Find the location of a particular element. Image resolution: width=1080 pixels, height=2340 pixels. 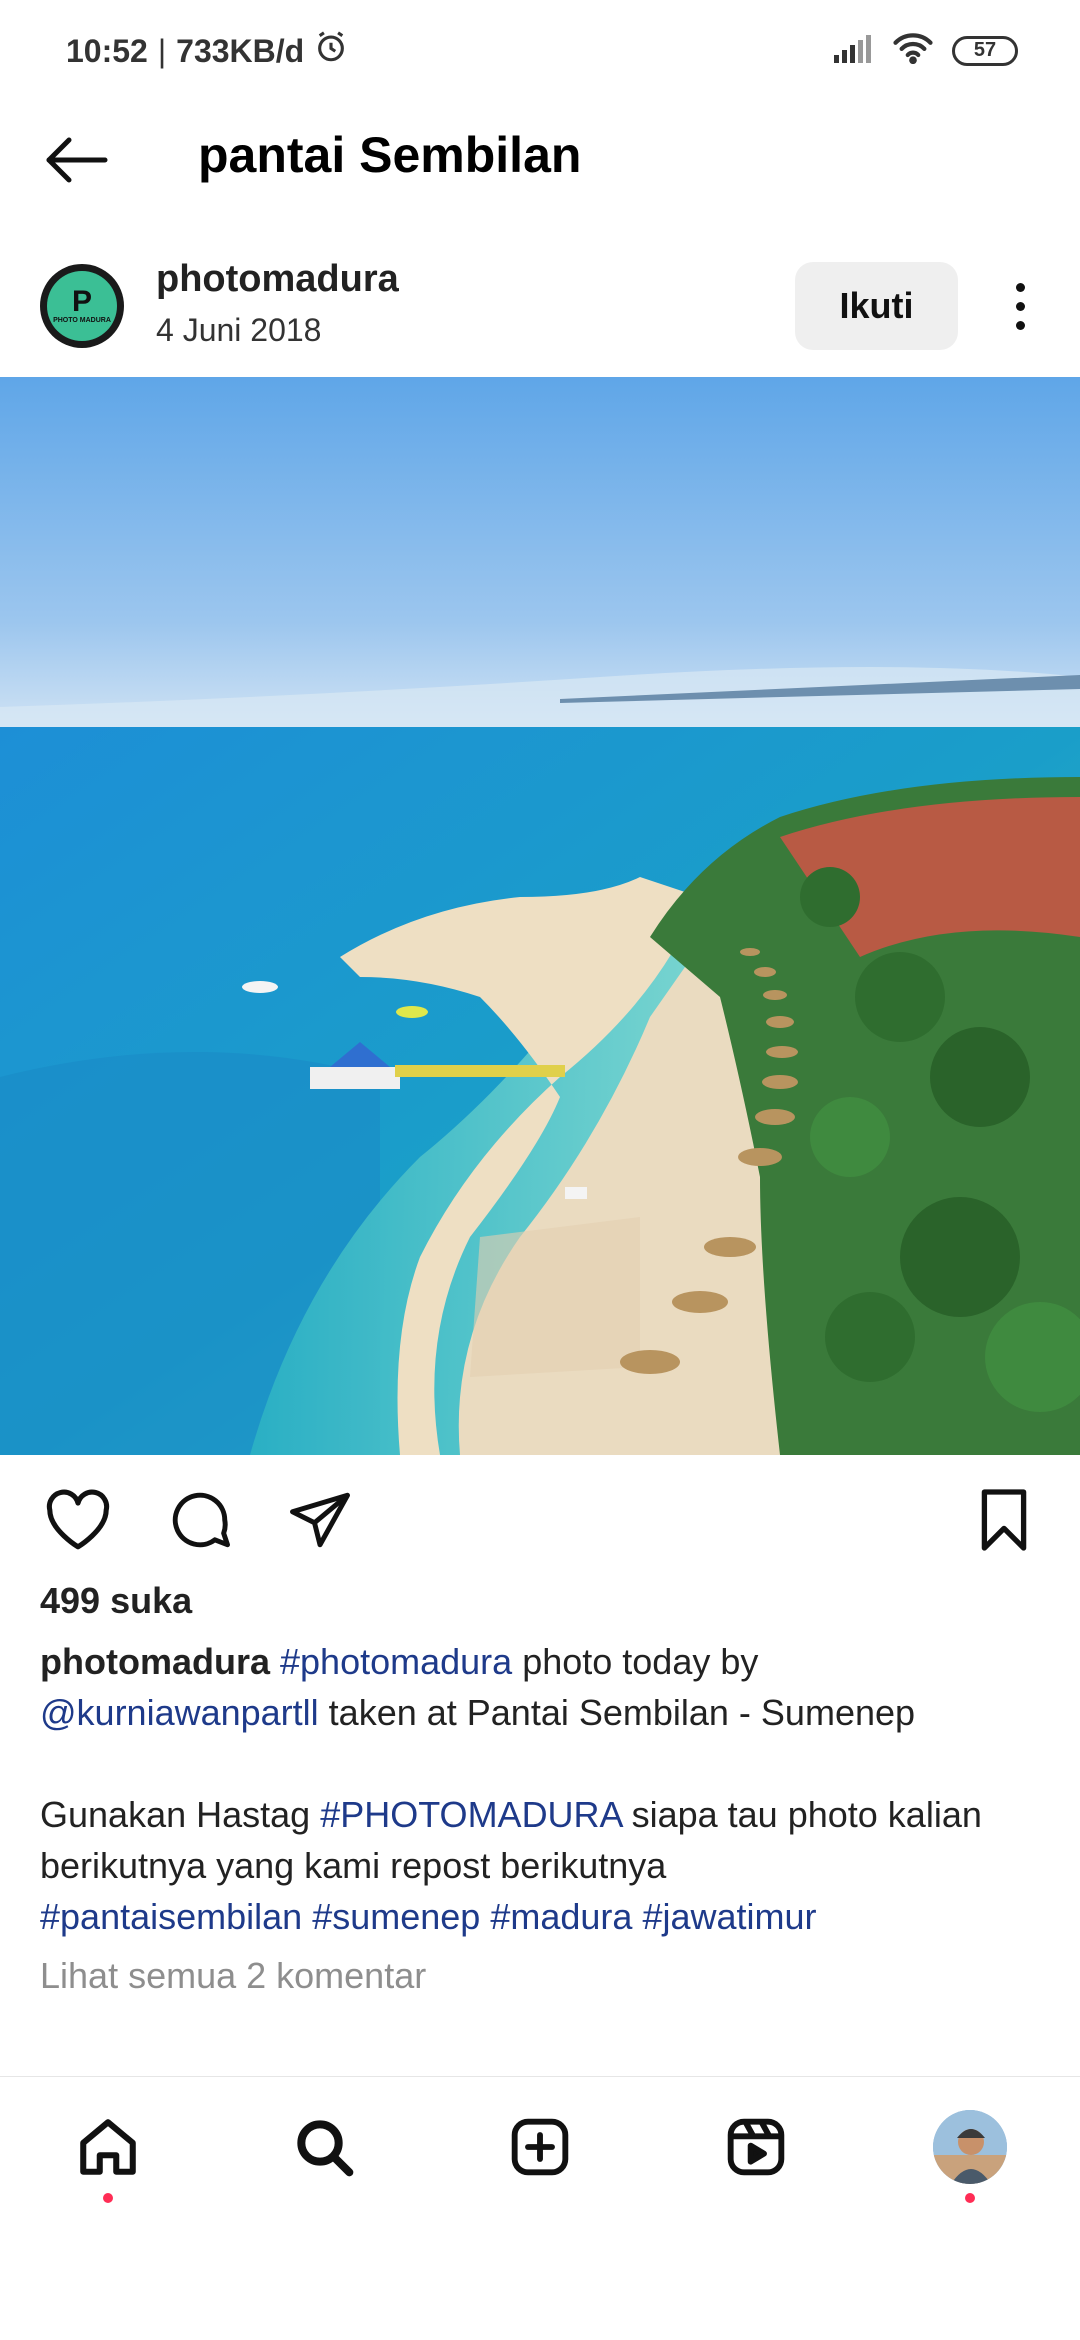

account-avatar: P PHOTO MADURA is located at coordinates (82, 306).